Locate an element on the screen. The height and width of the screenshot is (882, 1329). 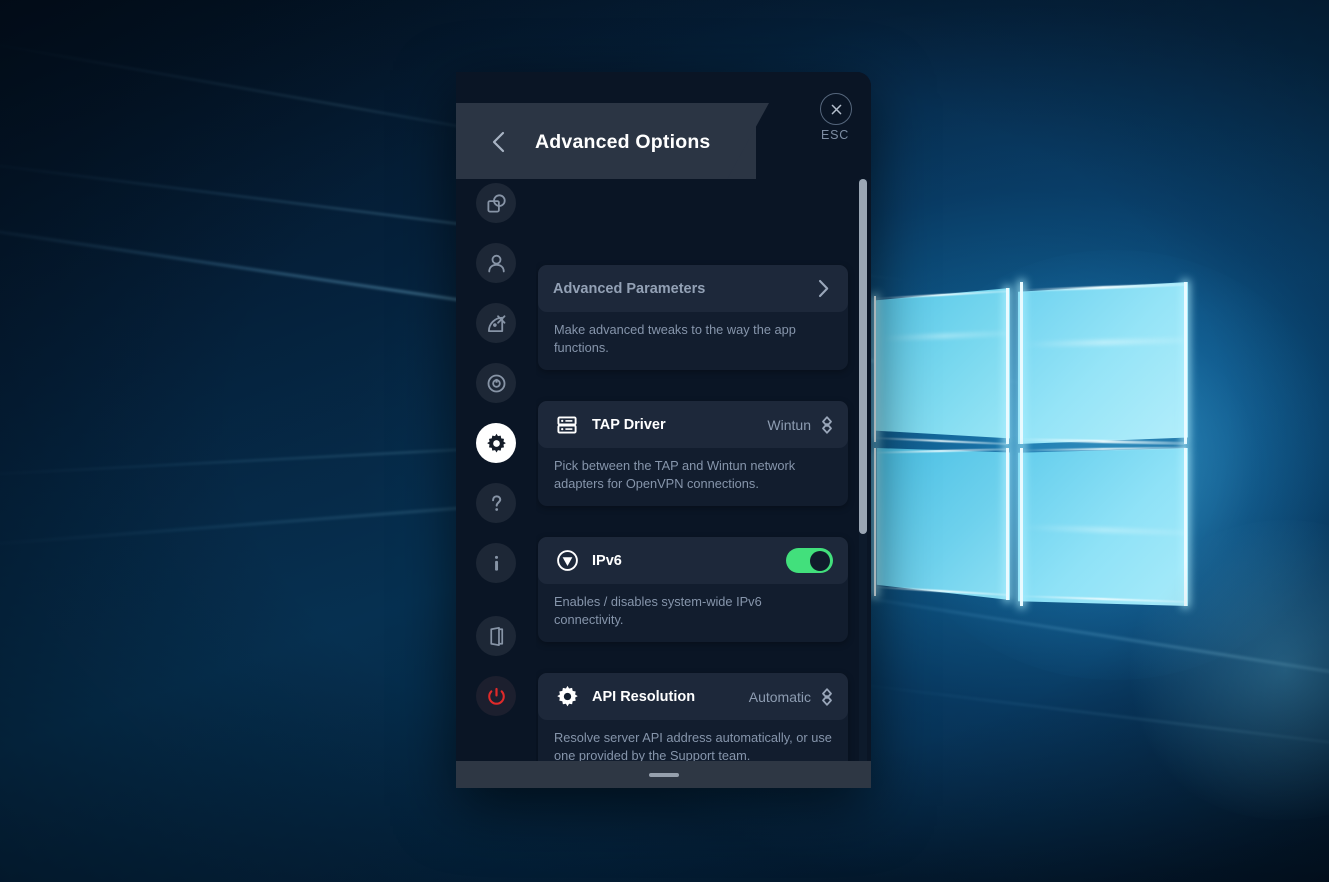
navigation-circle-icon is located at coordinates (567, 561).